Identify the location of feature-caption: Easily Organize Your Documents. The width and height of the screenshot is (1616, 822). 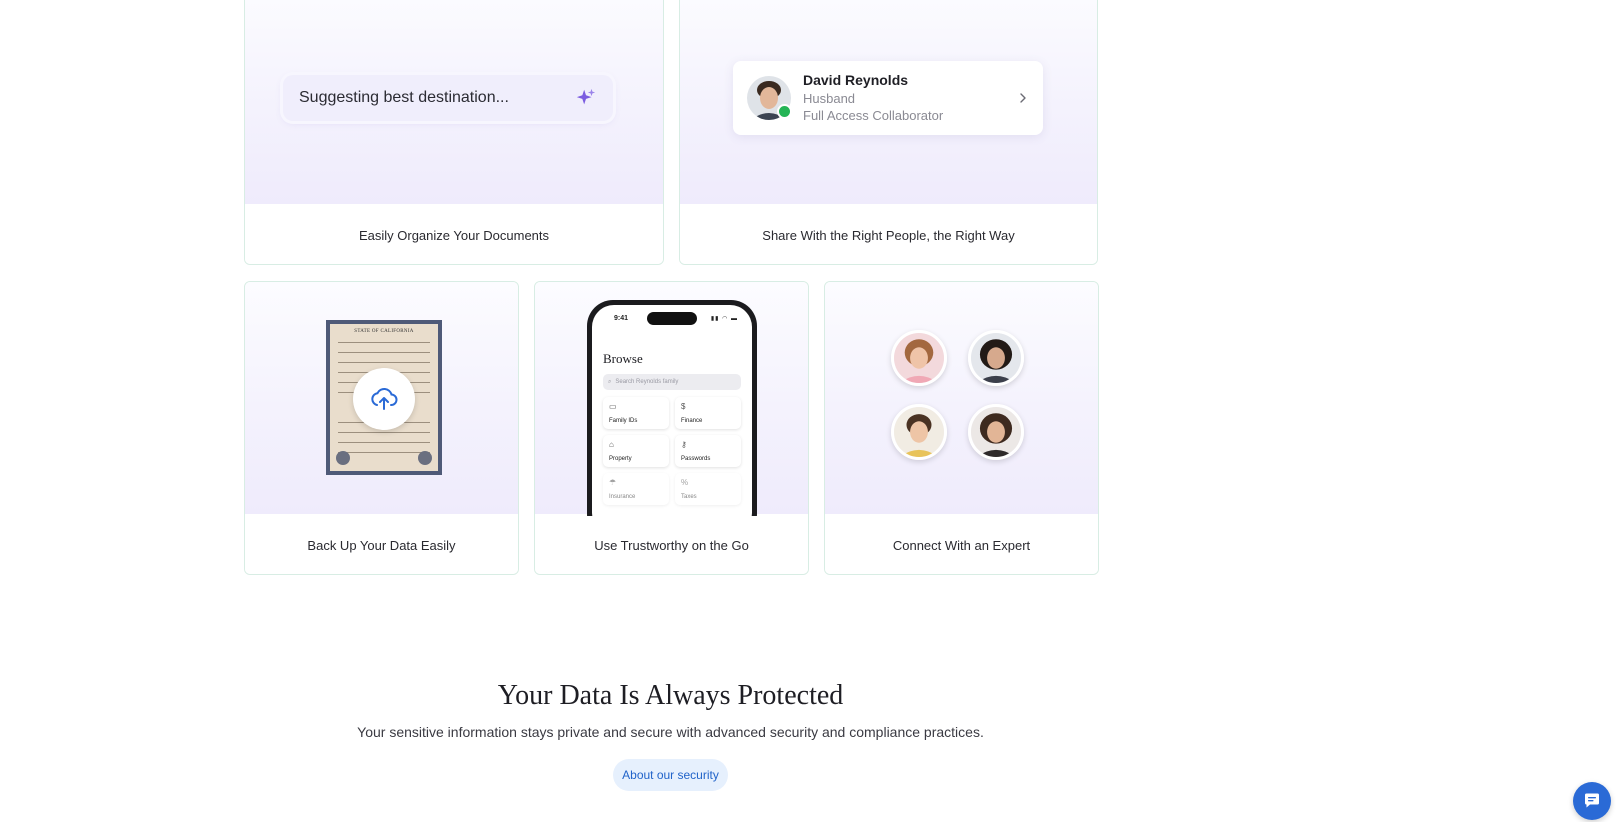
(454, 235).